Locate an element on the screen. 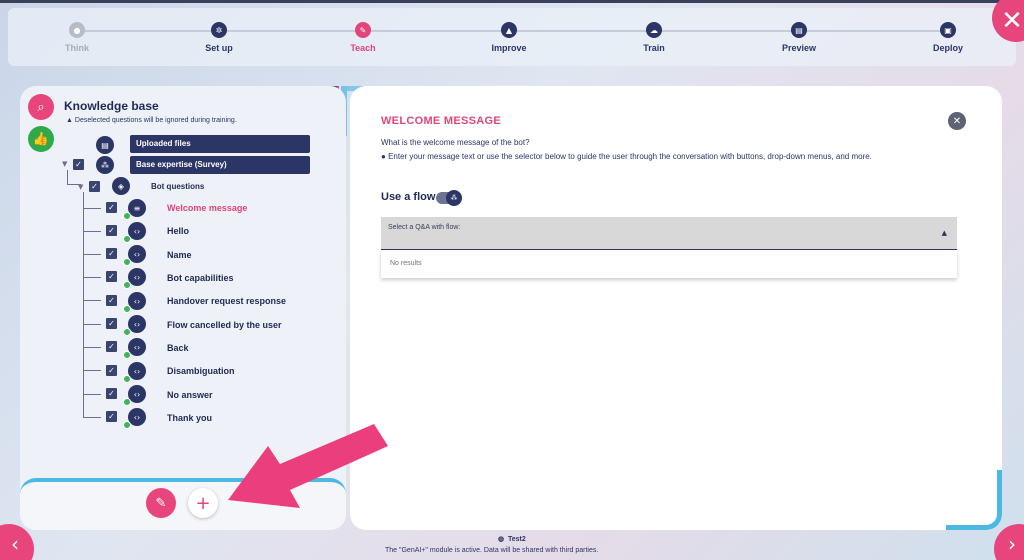 This screenshot has width=1024, height=560. bot-questions-item: Bot questions is located at coordinates (177, 186).